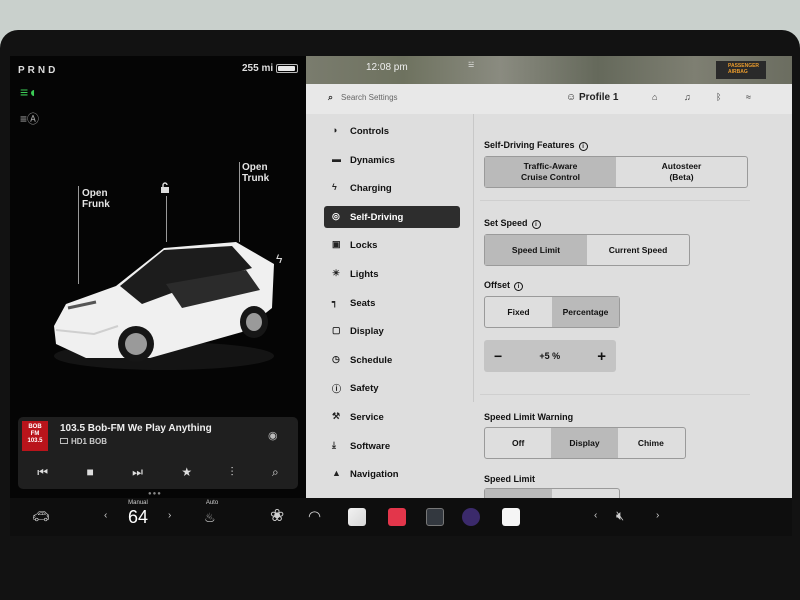  What do you see at coordinates (336, 273) in the screenshot?
I see `sun-icon: ☀` at bounding box center [336, 273].